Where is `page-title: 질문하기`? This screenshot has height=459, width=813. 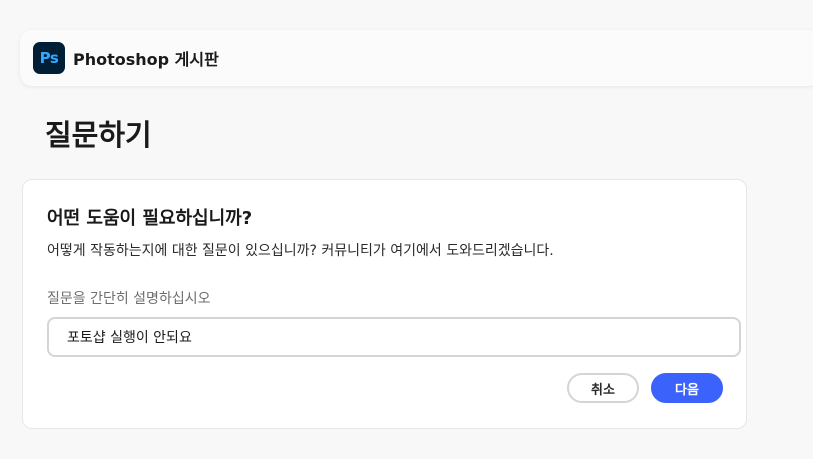
page-title: 질문하기 is located at coordinates (98, 135).